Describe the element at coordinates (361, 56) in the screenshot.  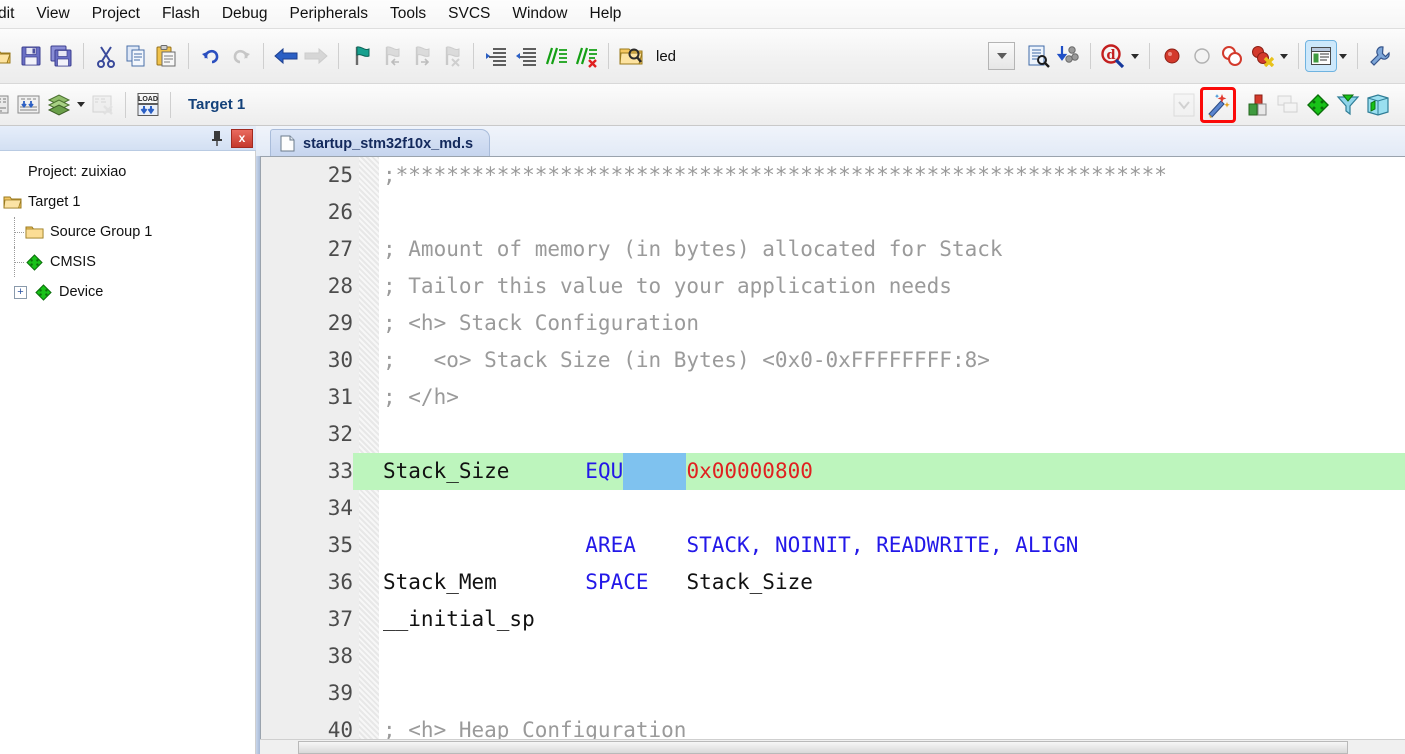
I see `insert-bookmark-icon` at that location.